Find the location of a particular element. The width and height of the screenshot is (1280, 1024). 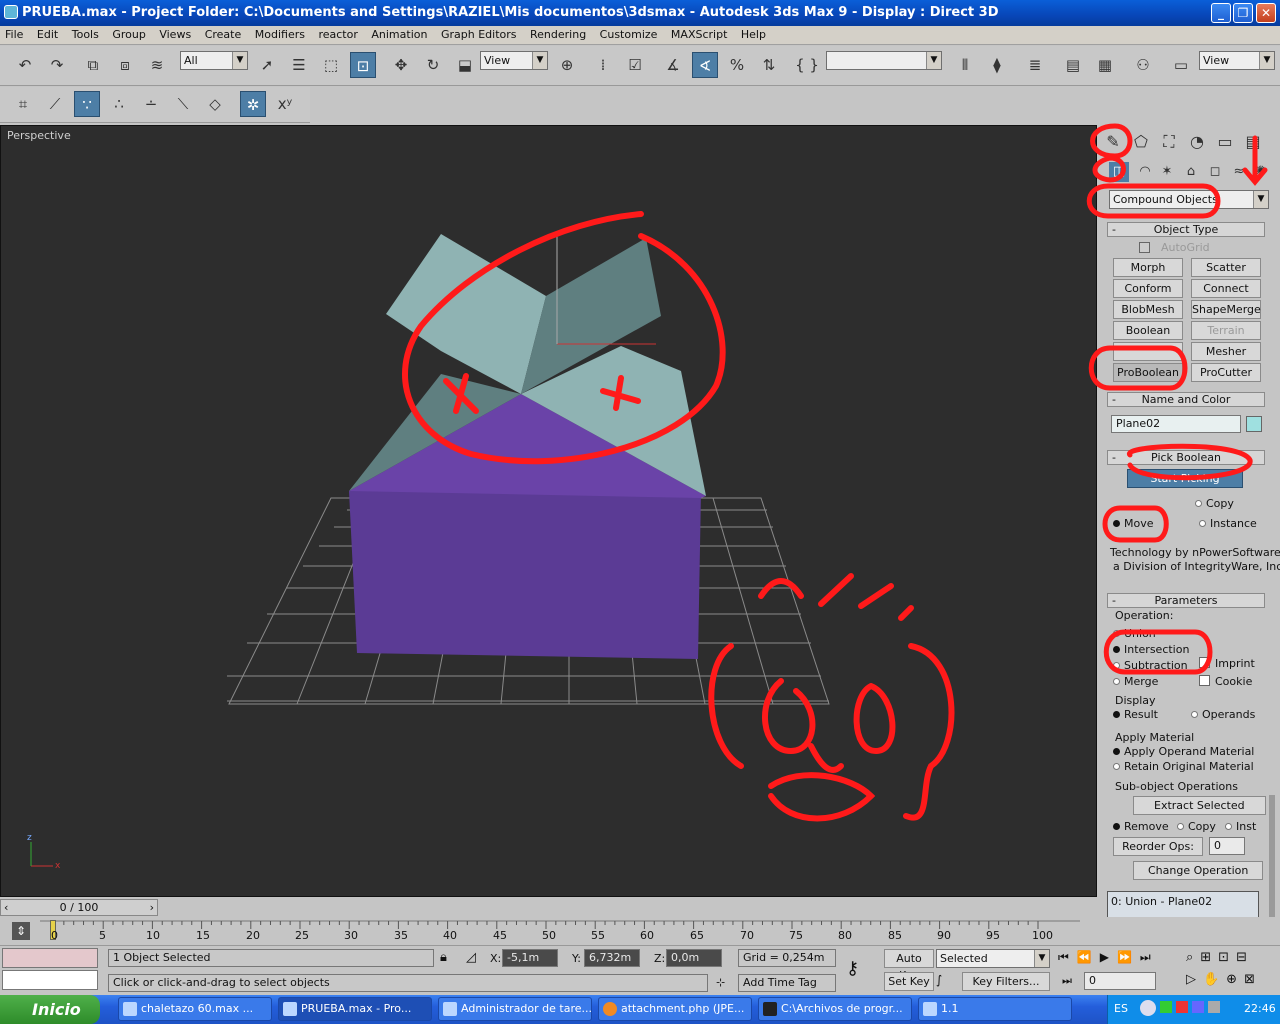

mini-curve-editor-icon: ⇕ is located at coordinates (21, 931).